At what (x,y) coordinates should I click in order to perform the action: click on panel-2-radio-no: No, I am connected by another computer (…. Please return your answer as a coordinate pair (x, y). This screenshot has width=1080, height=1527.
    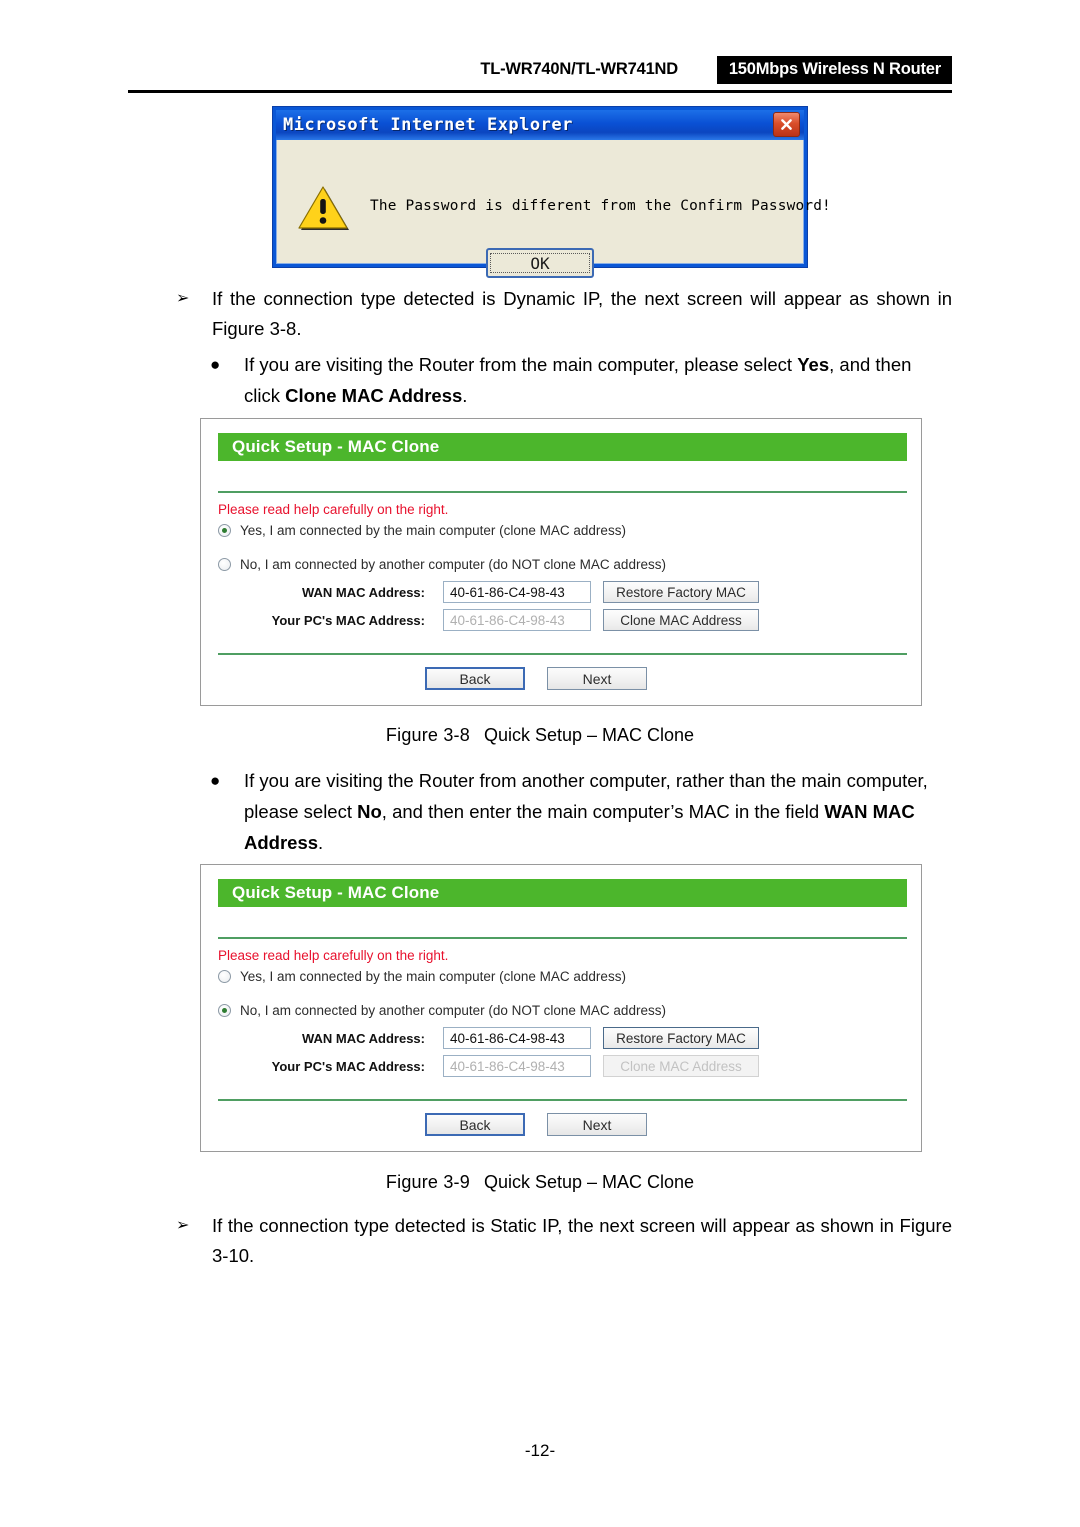
    Looking at the image, I should click on (442, 1010).